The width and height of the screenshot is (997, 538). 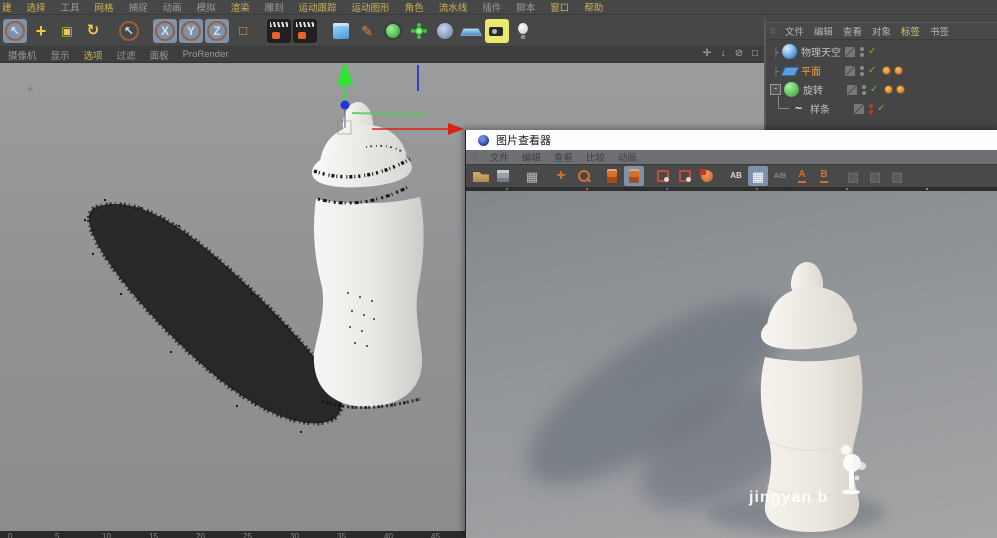 What do you see at coordinates (305, 30) in the screenshot?
I see `render-settings-icon` at bounding box center [305, 30].